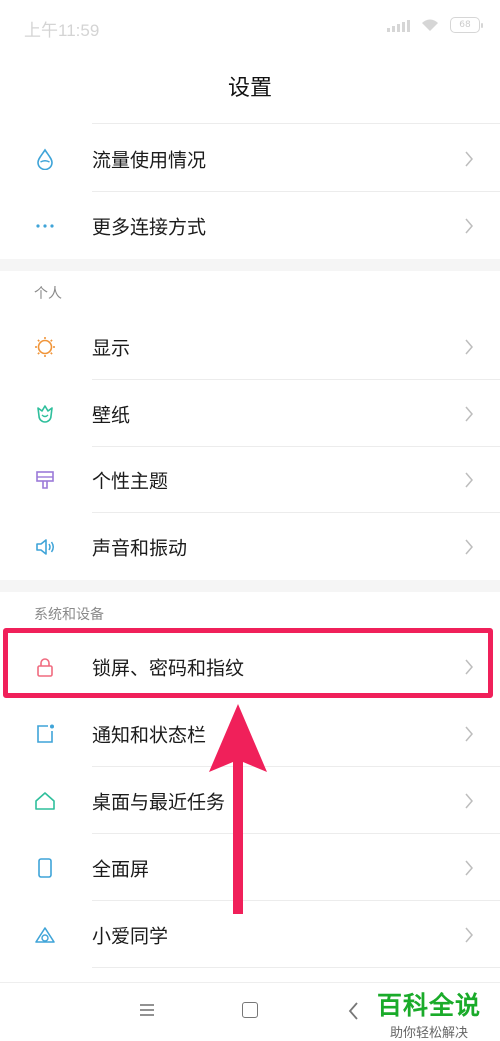  I want to click on row-label: 声音和振动, so click(140, 548).